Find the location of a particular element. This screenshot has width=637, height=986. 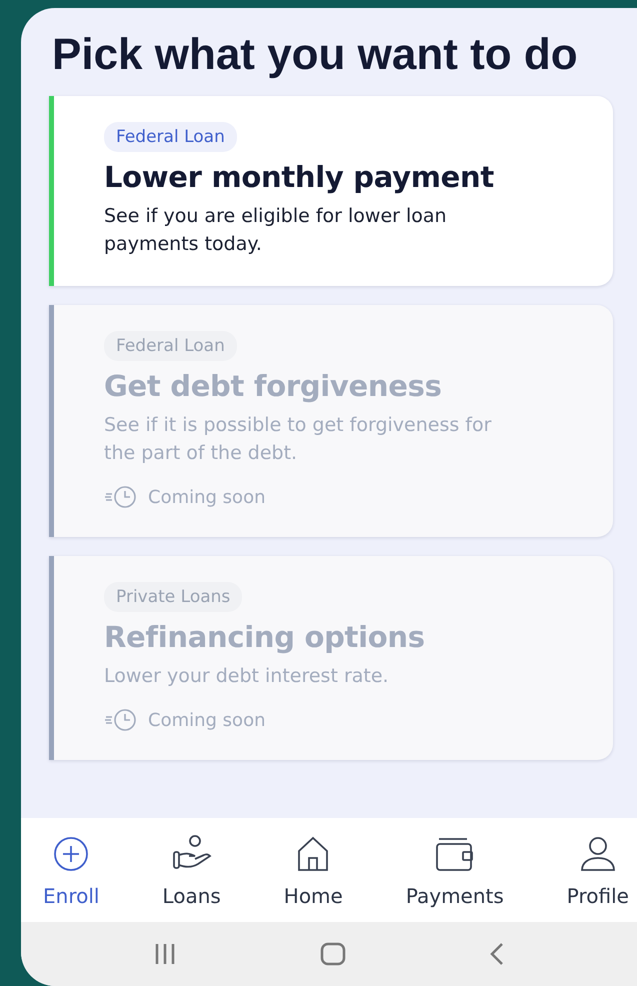

nav-tab: Loans is located at coordinates (191, 871).